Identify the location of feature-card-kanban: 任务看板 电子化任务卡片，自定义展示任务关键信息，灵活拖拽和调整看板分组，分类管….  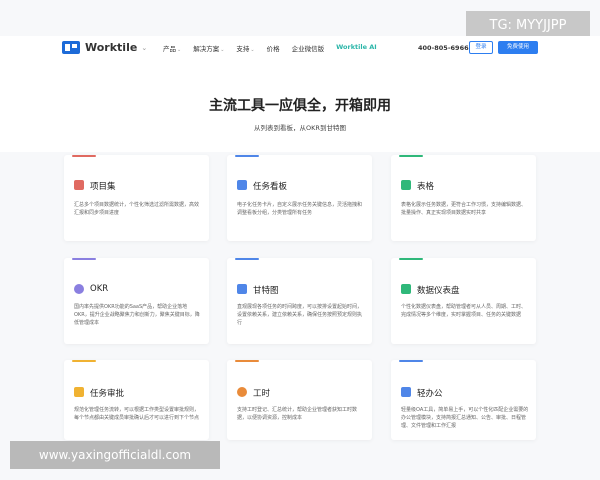
(299, 198).